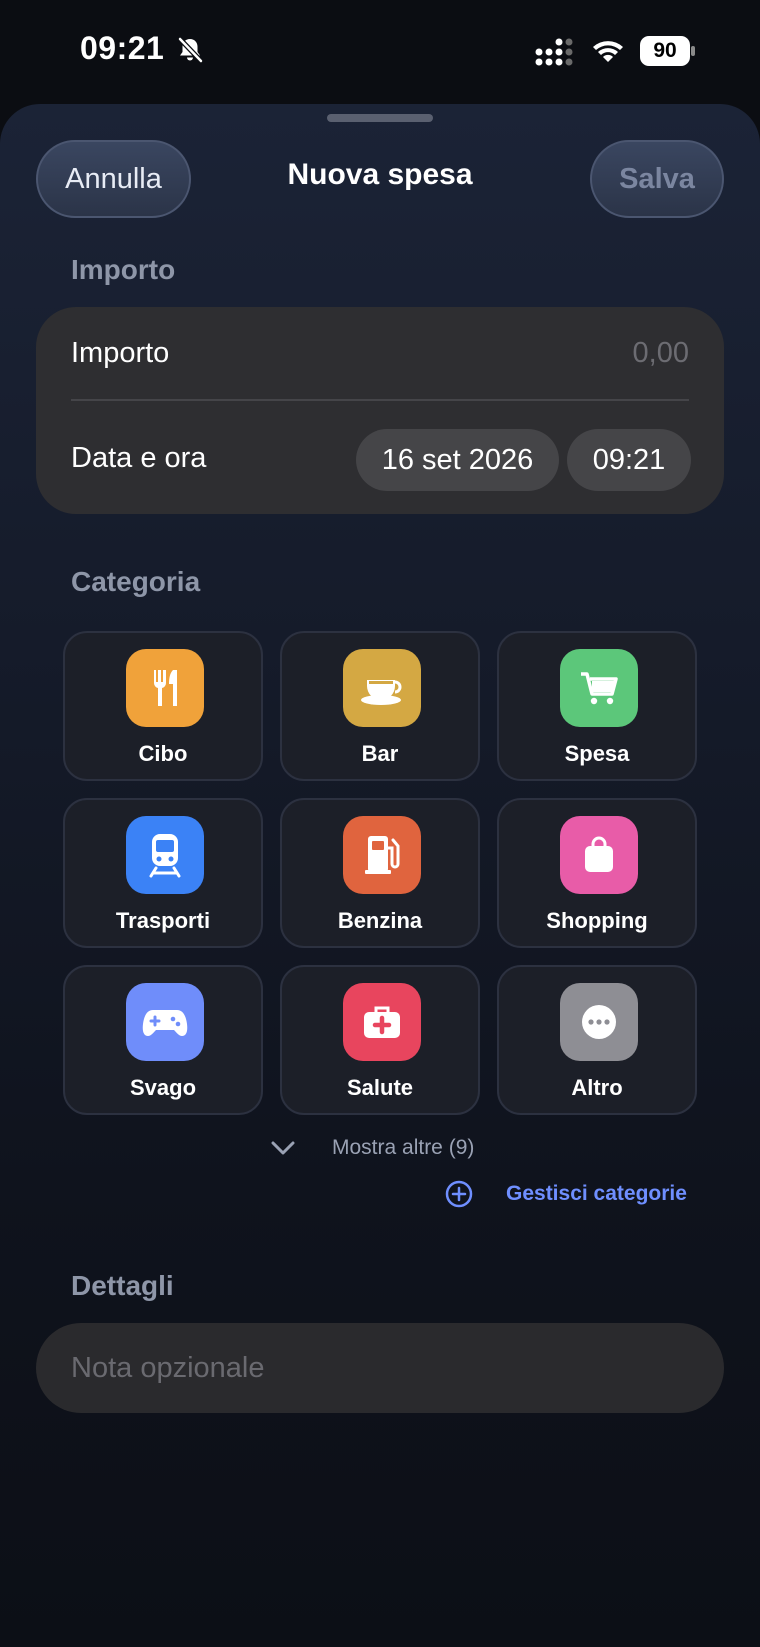 Image resolution: width=760 pixels, height=1647 pixels. What do you see at coordinates (380, 50) in the screenshot?
I see `status-bar: 09:21 90` at bounding box center [380, 50].